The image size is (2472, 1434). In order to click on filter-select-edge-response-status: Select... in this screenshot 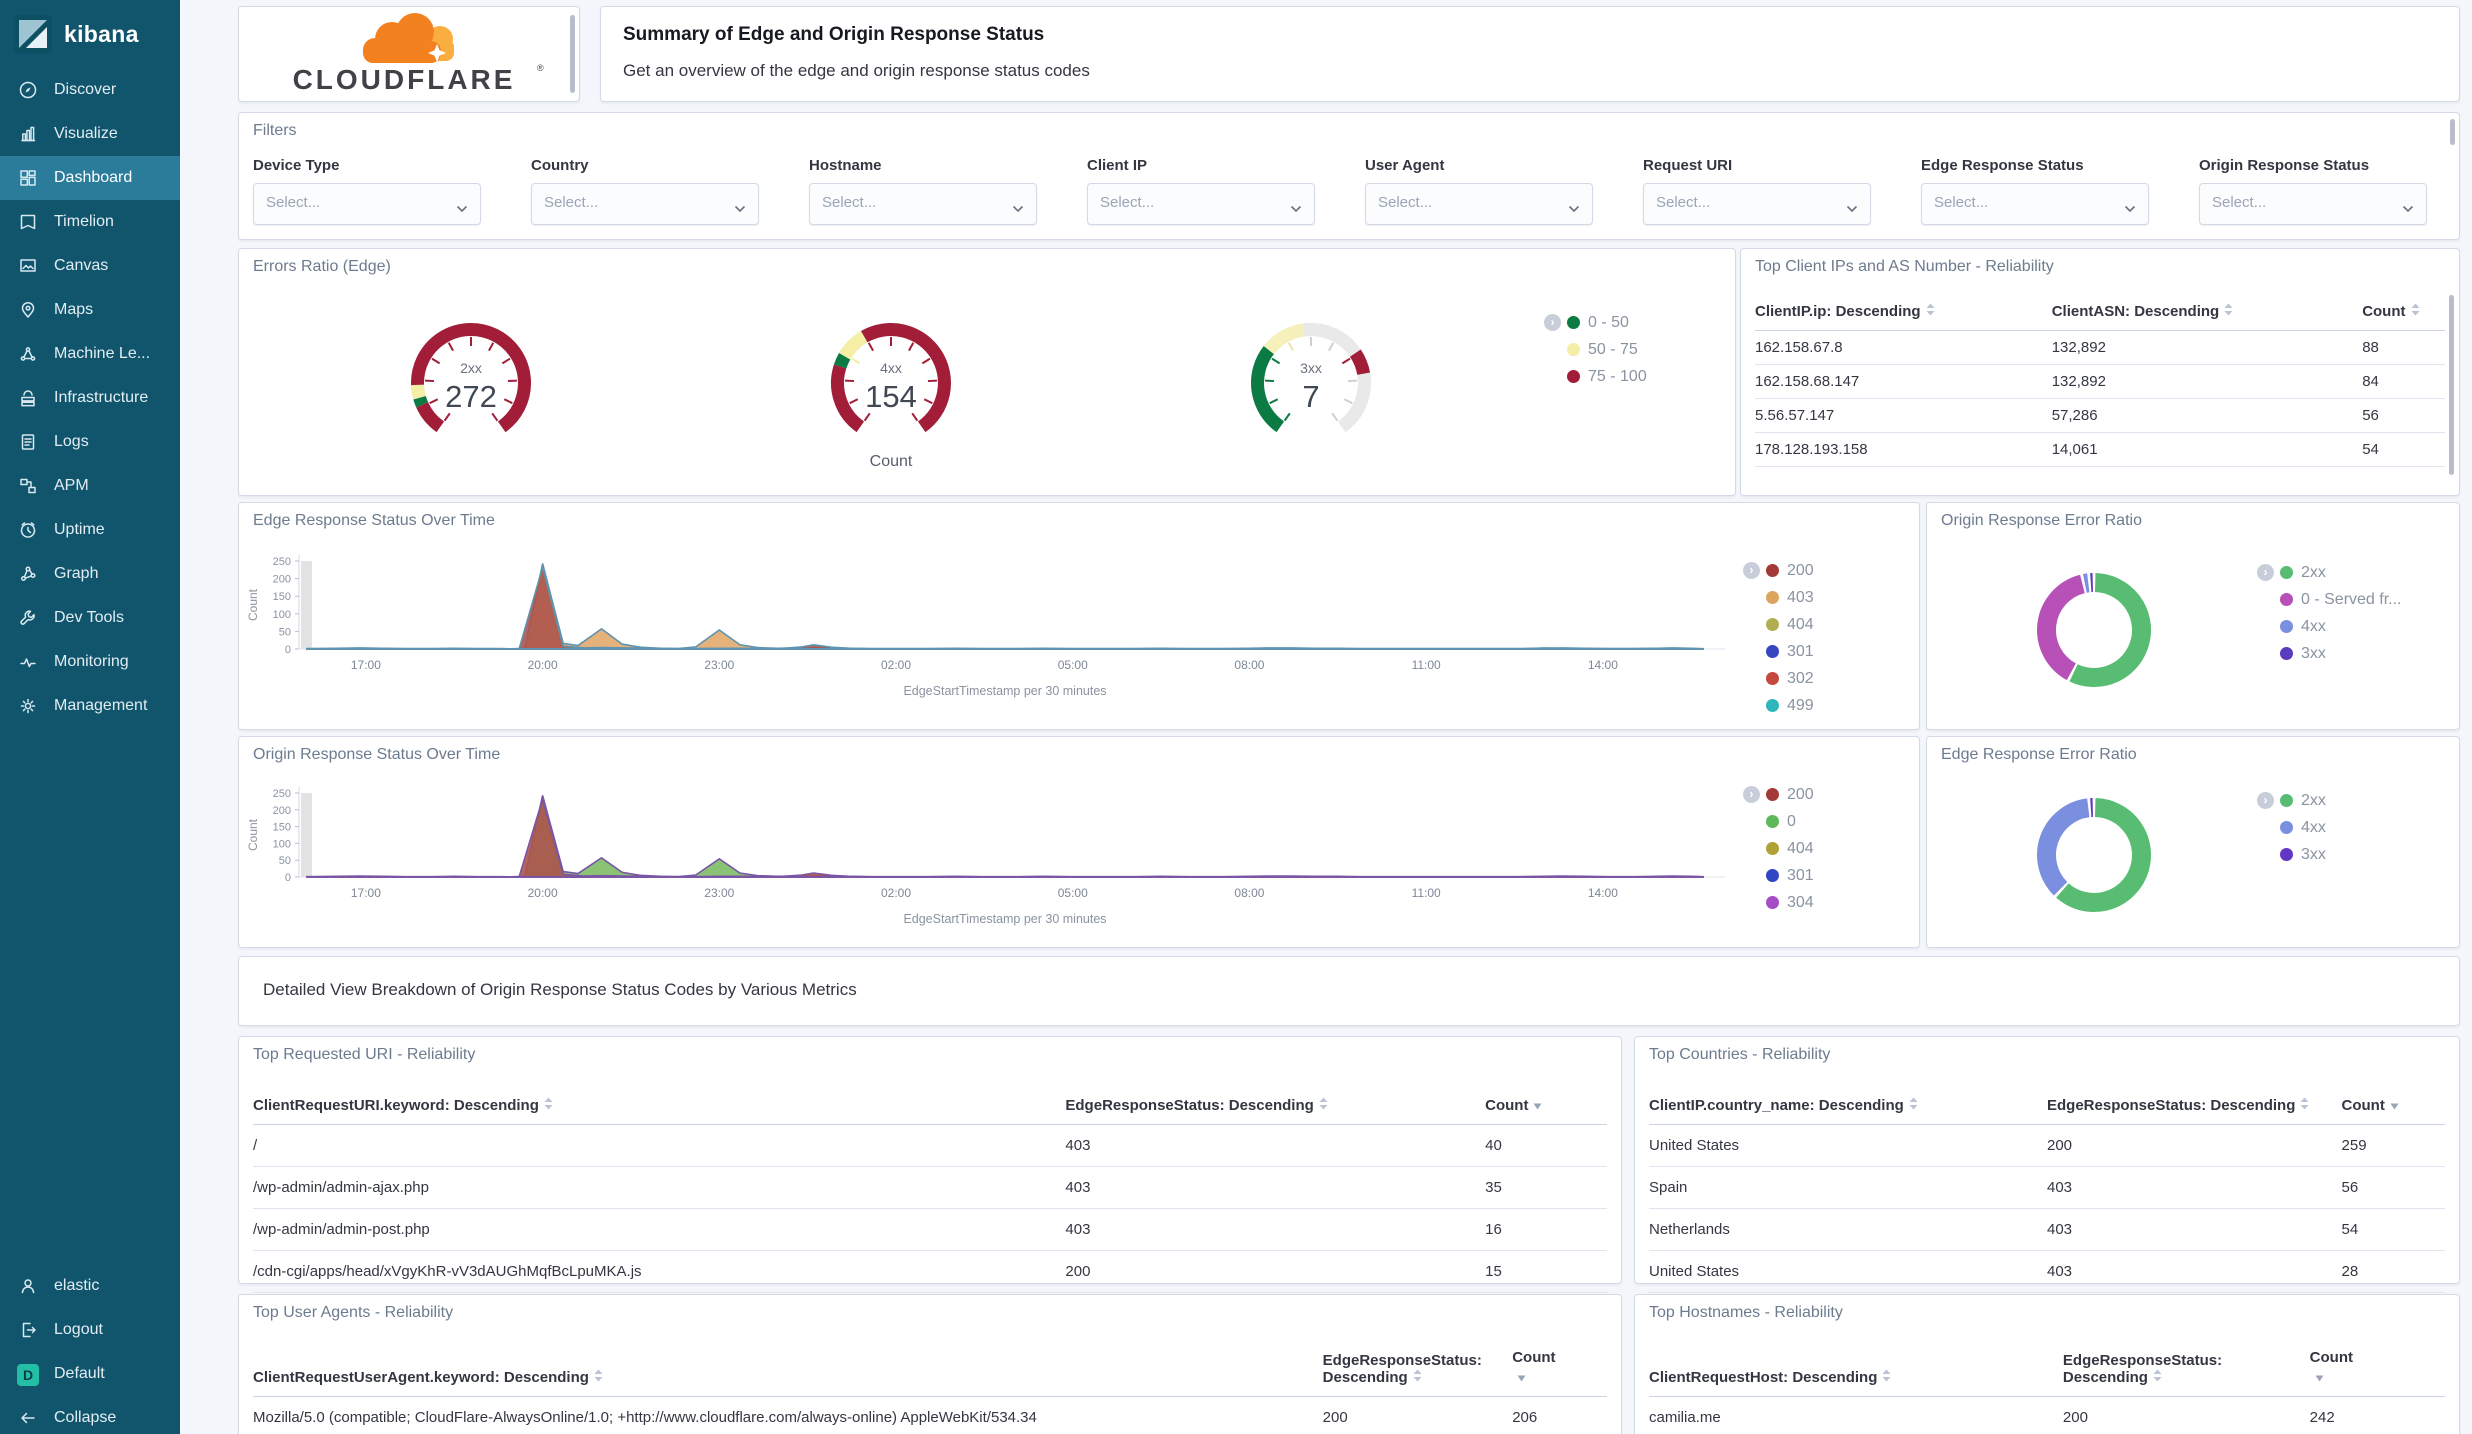, I will do `click(2035, 204)`.